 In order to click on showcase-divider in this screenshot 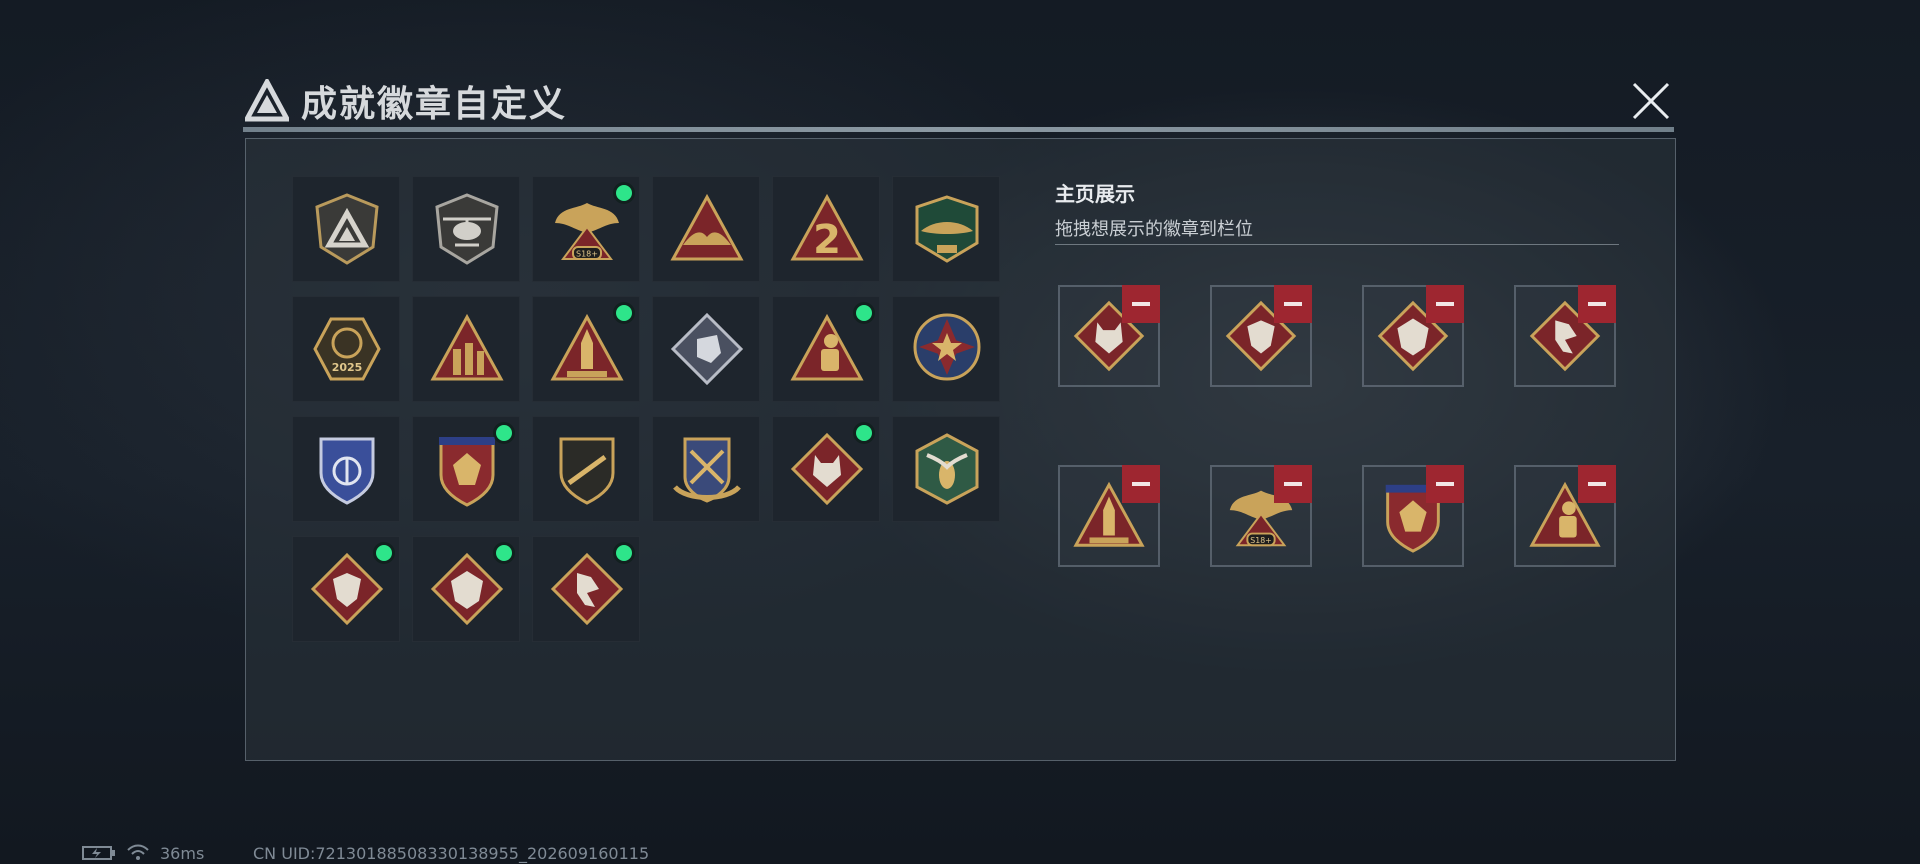, I will do `click(1337, 244)`.